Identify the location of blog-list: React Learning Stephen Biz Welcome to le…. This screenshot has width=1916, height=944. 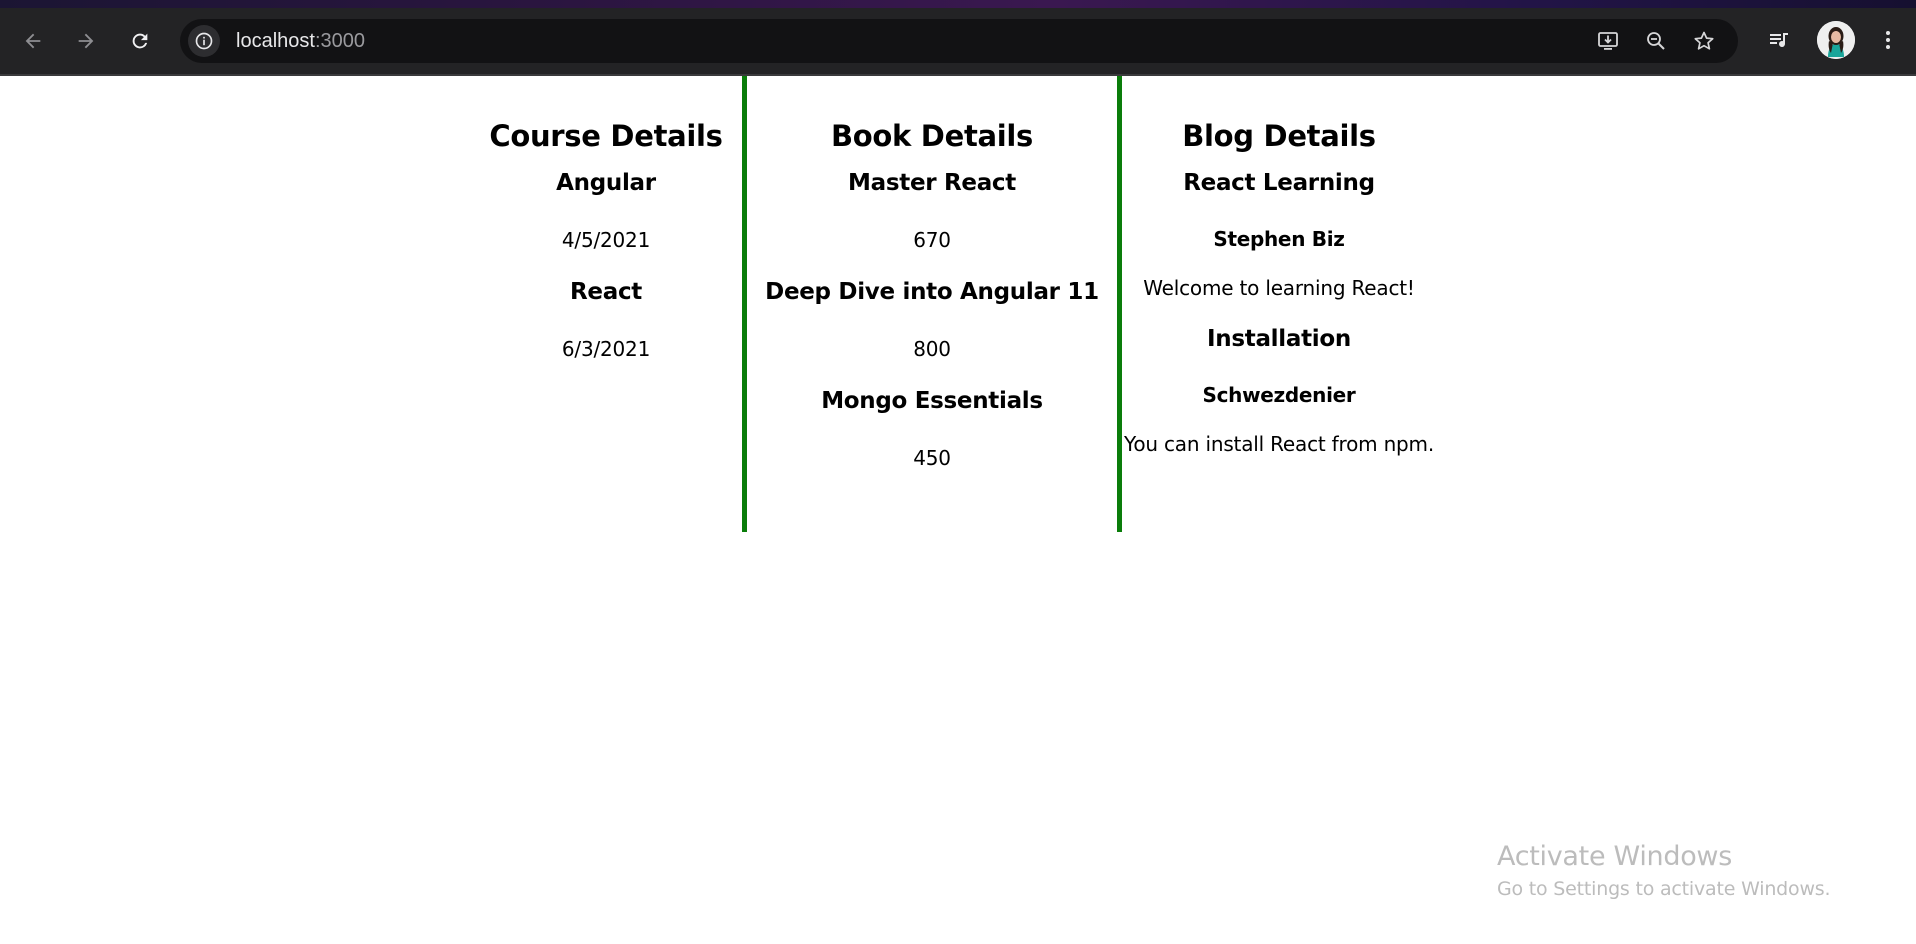
(1279, 312).